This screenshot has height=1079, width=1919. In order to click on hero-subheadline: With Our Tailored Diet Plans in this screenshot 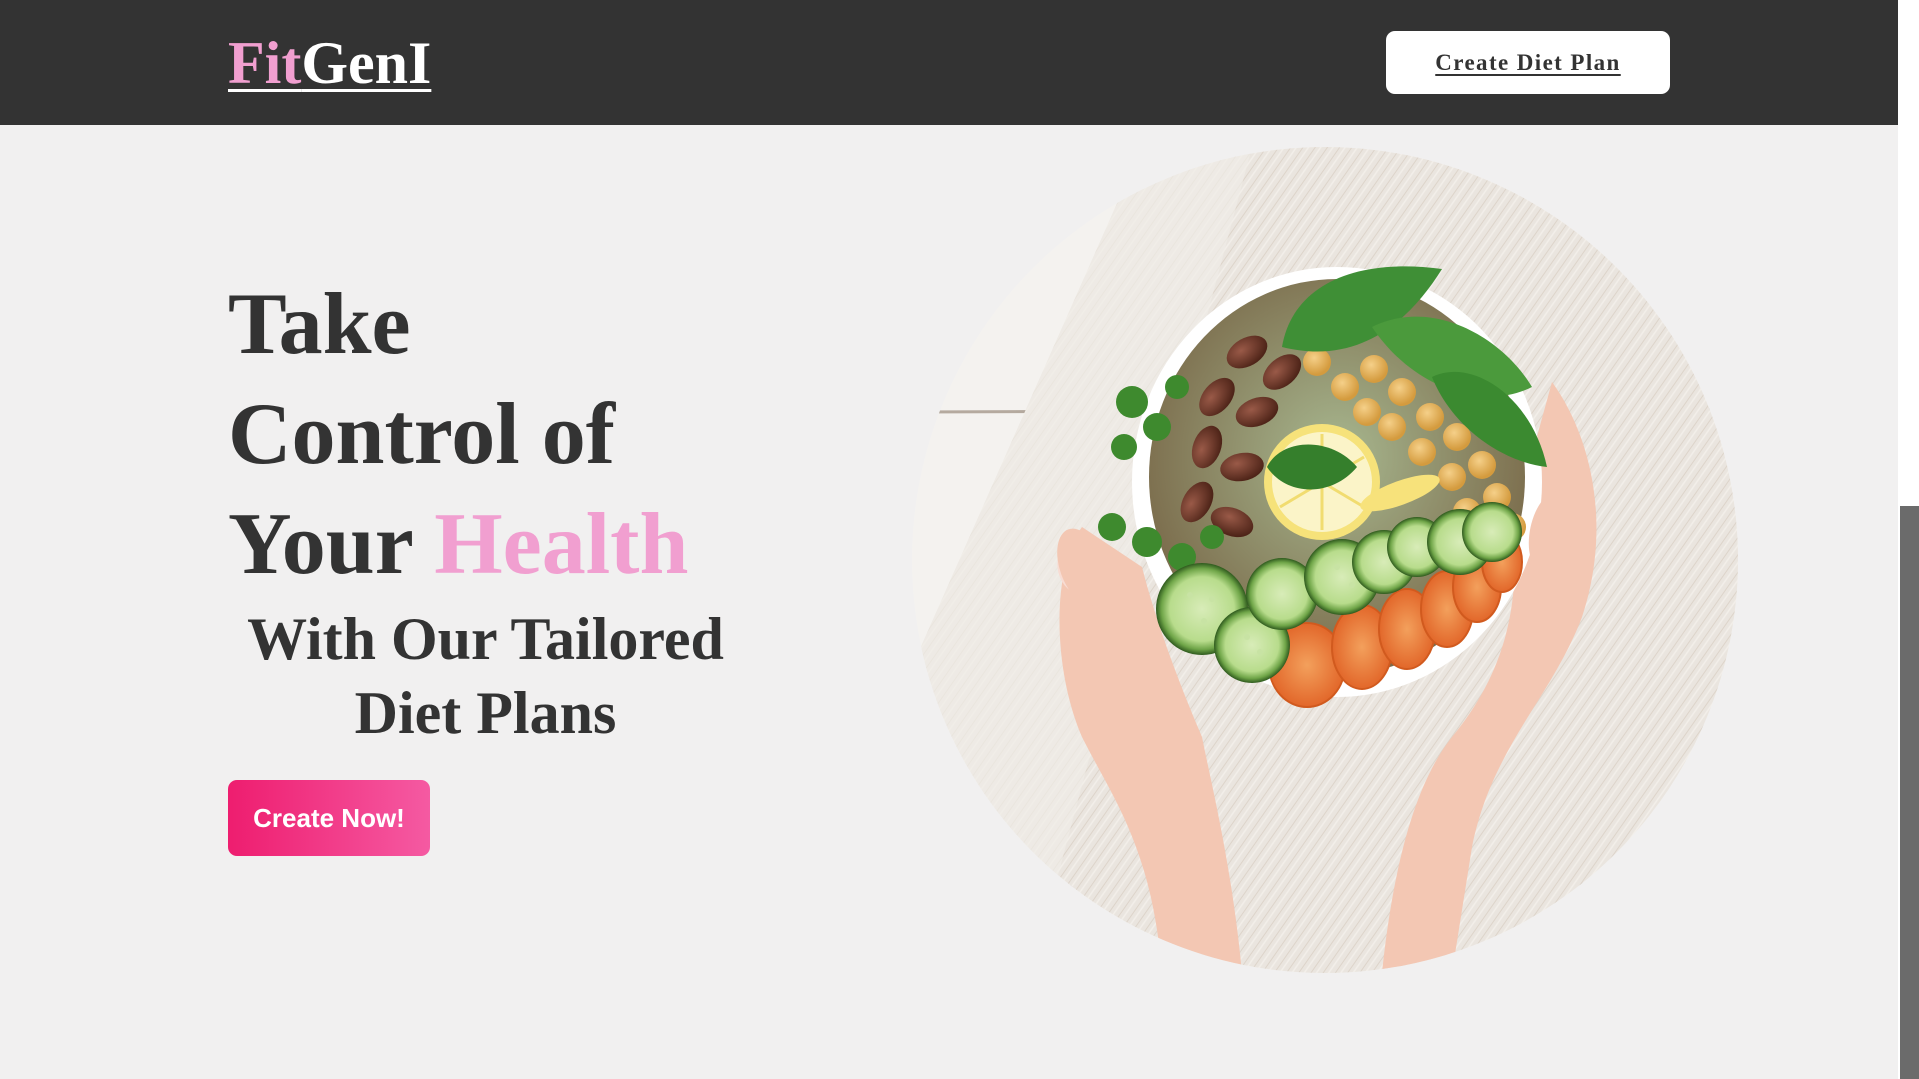, I will do `click(485, 676)`.